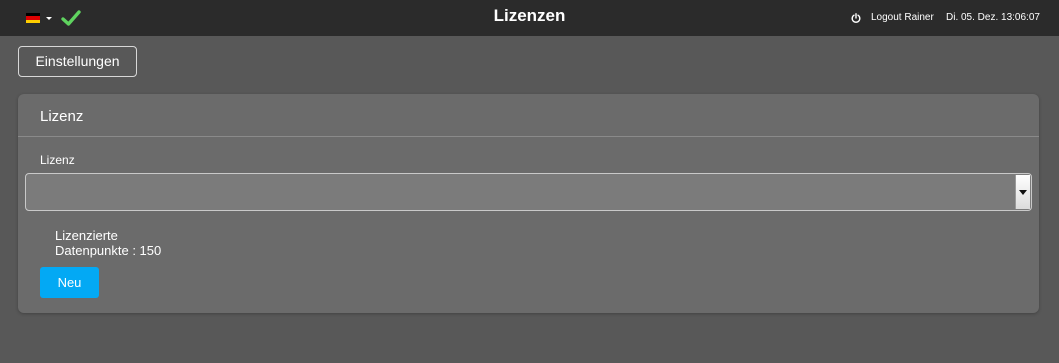 Image resolution: width=1059 pixels, height=363 pixels. What do you see at coordinates (856, 18) in the screenshot?
I see `power-icon` at bounding box center [856, 18].